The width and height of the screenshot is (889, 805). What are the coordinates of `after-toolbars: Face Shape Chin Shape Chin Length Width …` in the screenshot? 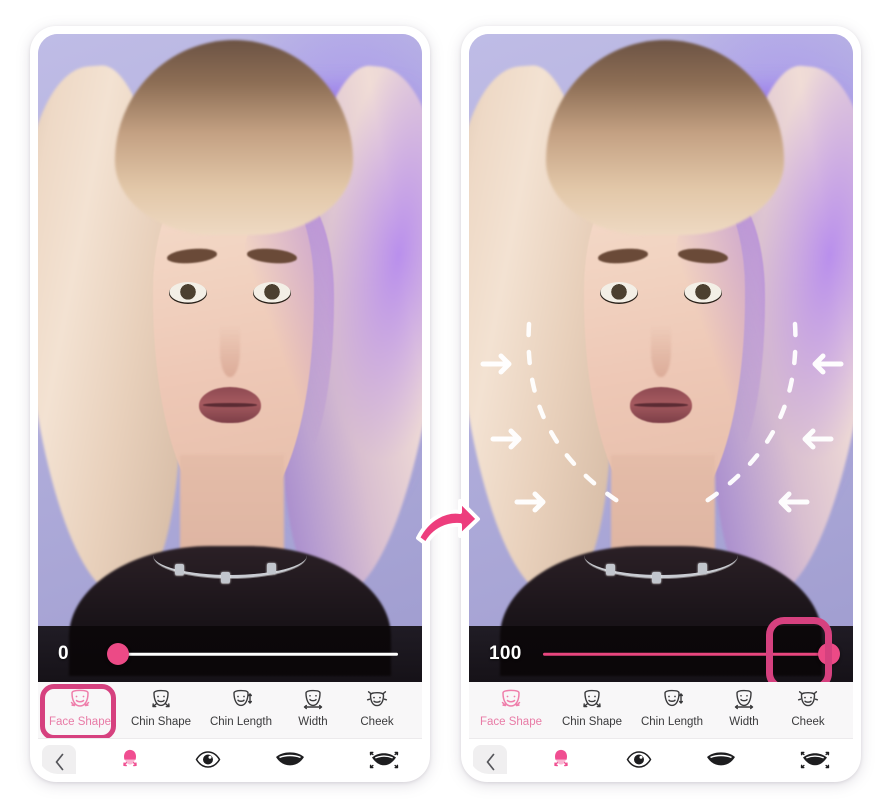 It's located at (661, 728).